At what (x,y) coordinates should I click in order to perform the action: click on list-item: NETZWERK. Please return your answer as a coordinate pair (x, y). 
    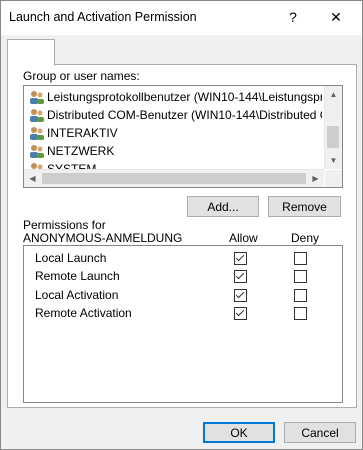
    Looking at the image, I should click on (174, 151).